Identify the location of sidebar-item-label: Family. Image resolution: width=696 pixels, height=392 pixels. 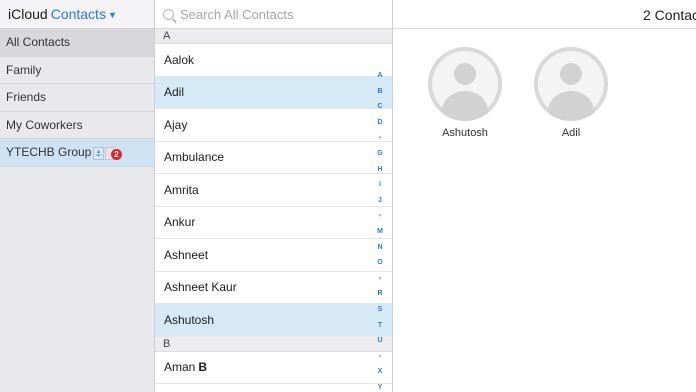
(24, 69).